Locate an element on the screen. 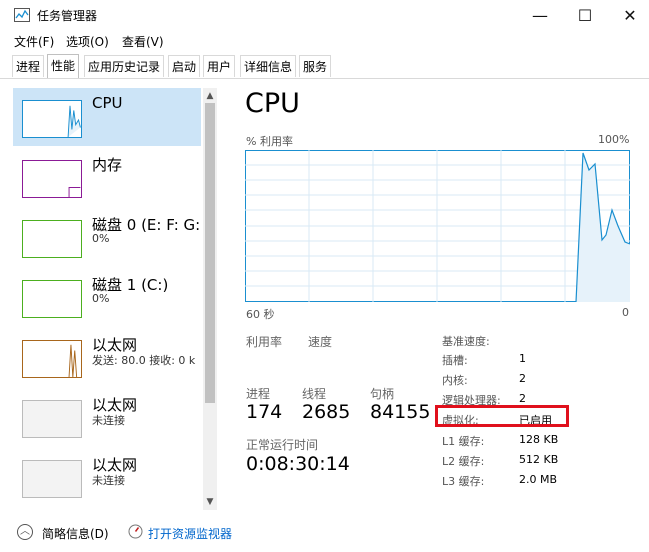 This screenshot has height=552, width=649. sidebar-item-label: 内存 is located at coordinates (107, 165).